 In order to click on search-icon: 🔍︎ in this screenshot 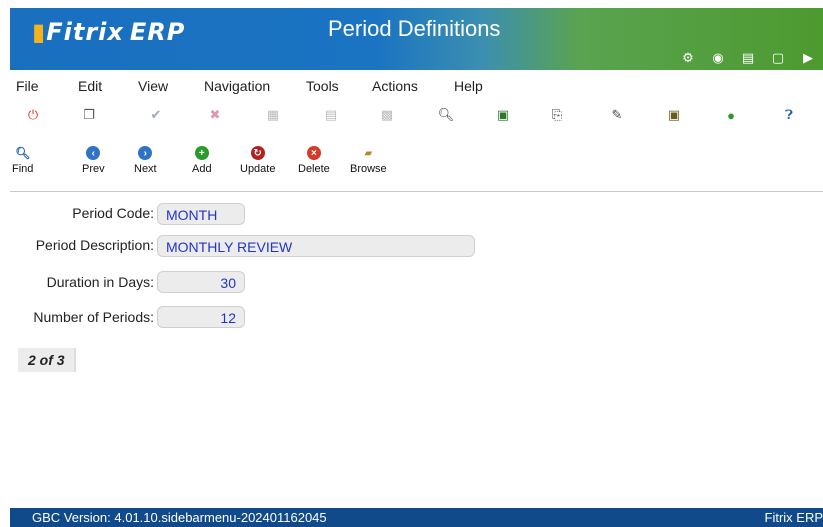, I will do `click(23, 153)`.